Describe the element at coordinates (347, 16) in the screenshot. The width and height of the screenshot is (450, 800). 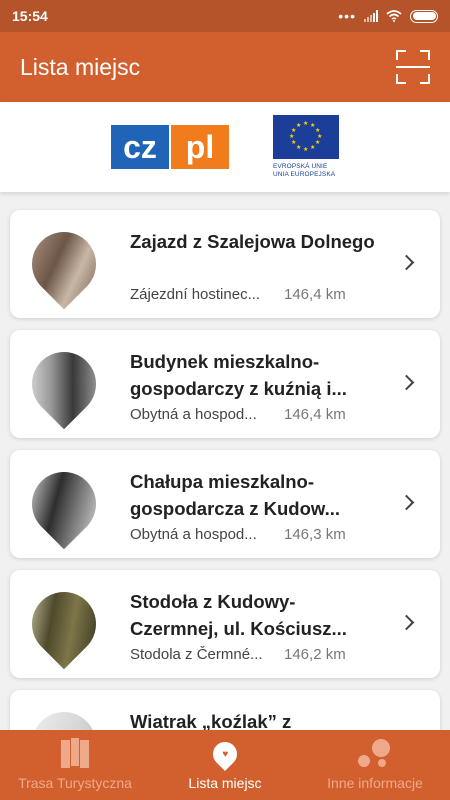
I see `notification-dots-icon: •••` at that location.